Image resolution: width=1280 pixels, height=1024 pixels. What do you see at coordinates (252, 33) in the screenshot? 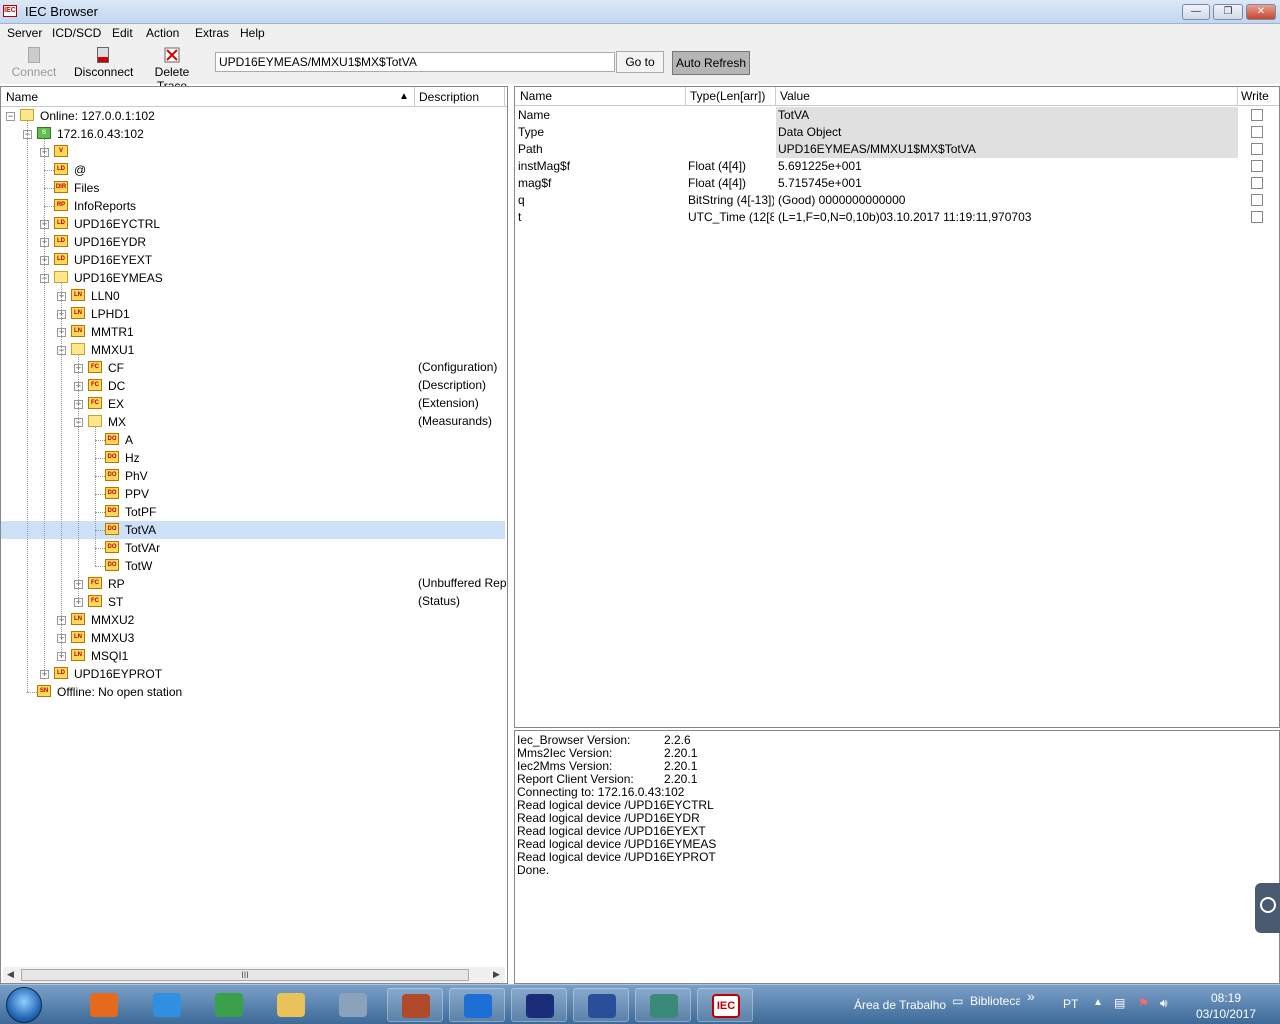
I see `menu-help: Help` at bounding box center [252, 33].